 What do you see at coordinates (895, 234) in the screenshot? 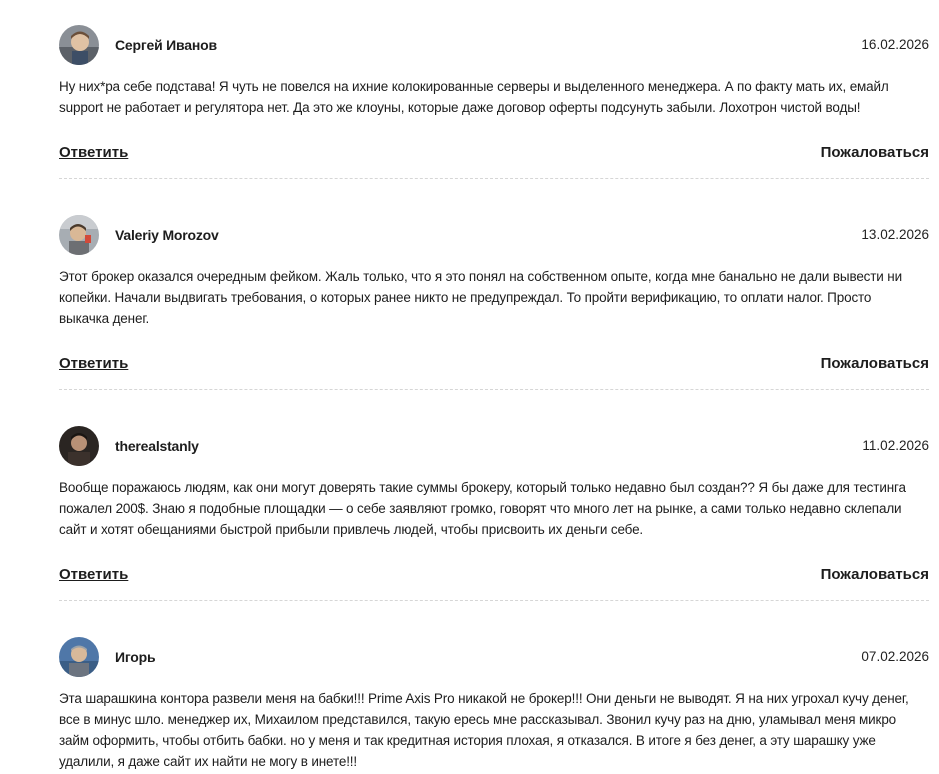
I see `review-date: 13.02.2026` at bounding box center [895, 234].